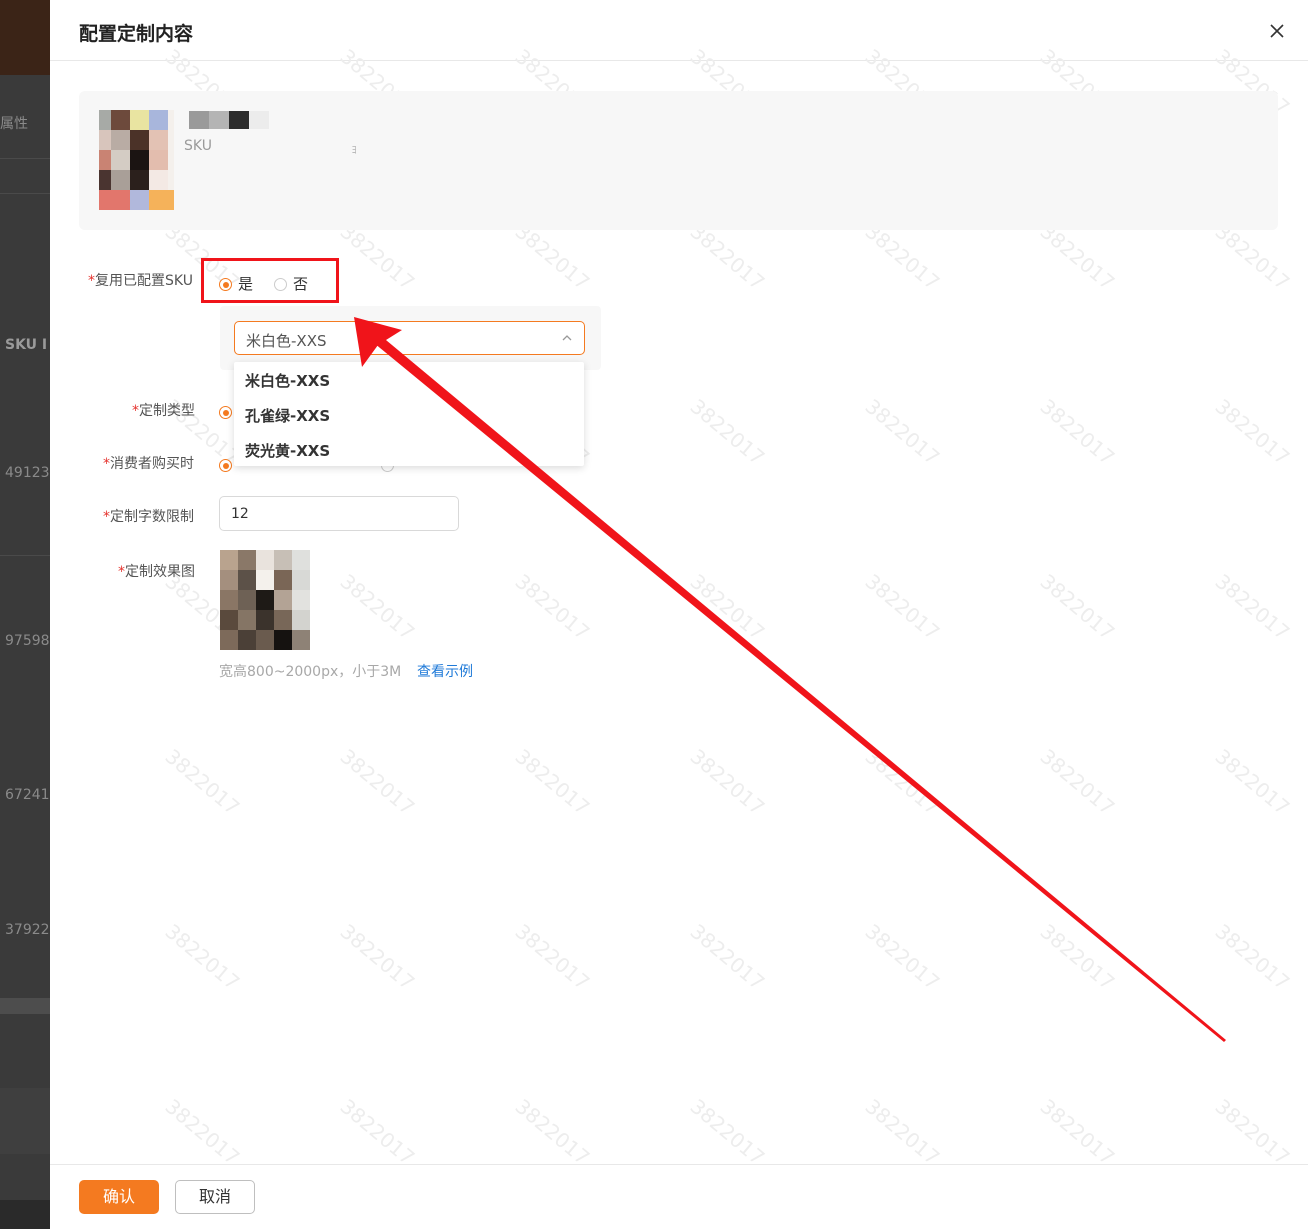 The width and height of the screenshot is (1308, 1230). Describe the element at coordinates (286, 341) in the screenshot. I see `sku-select-value: 米白色-XXS` at that location.